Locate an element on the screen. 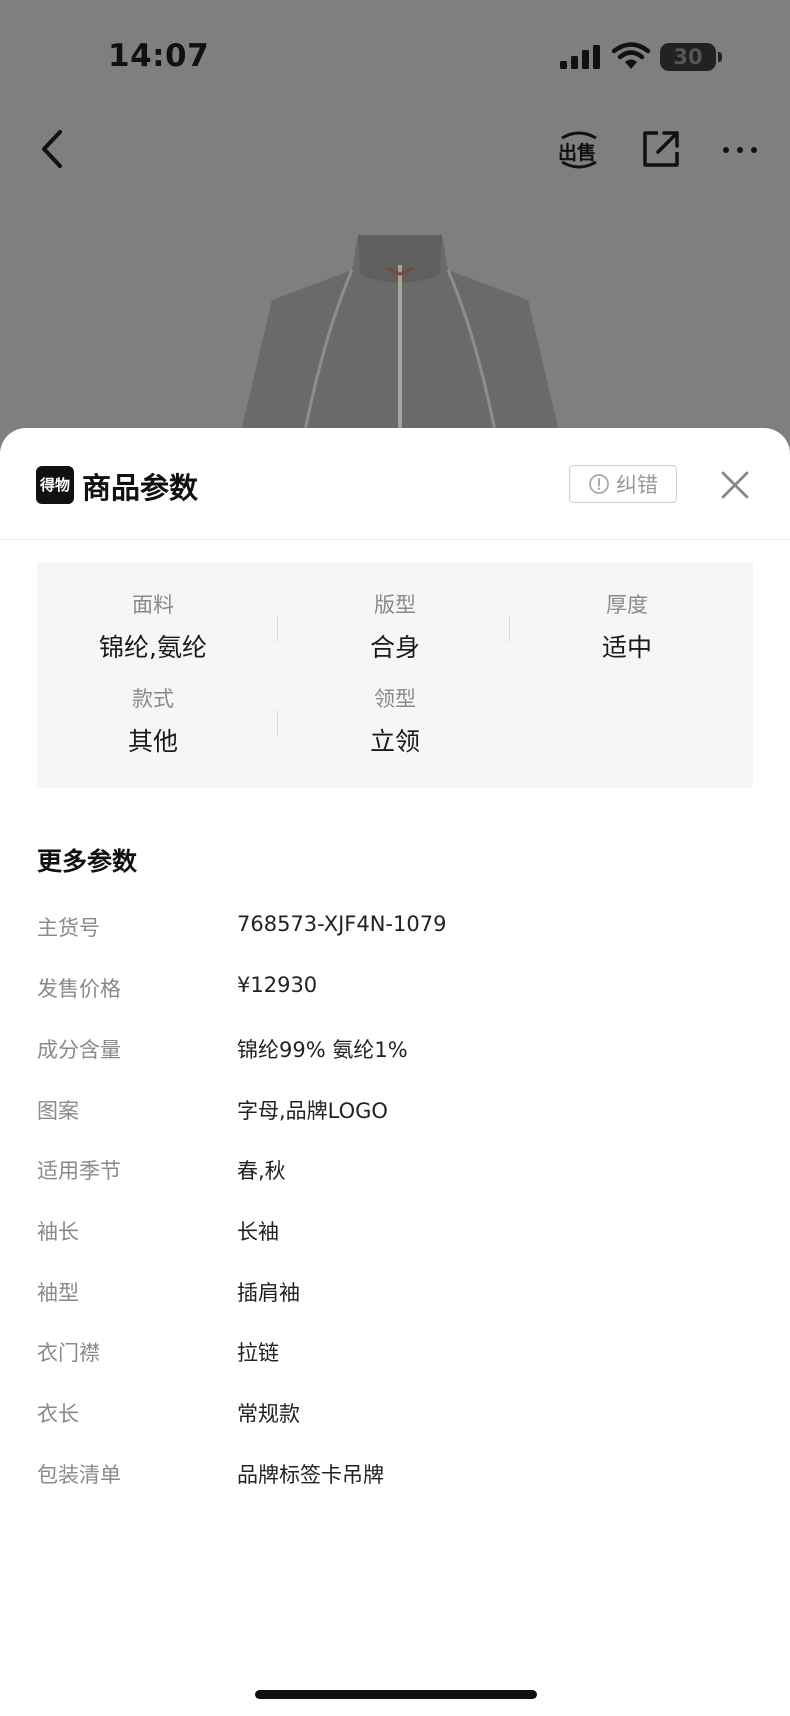 This screenshot has height=1716, width=790. key-param-value: 合身 is located at coordinates (394, 647).